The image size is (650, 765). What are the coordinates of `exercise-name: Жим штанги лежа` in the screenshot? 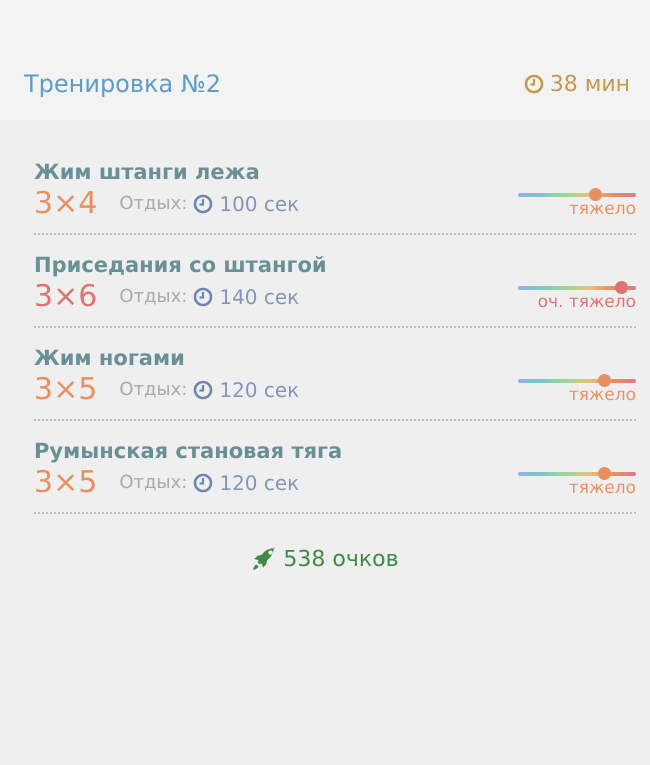 It's located at (147, 172).